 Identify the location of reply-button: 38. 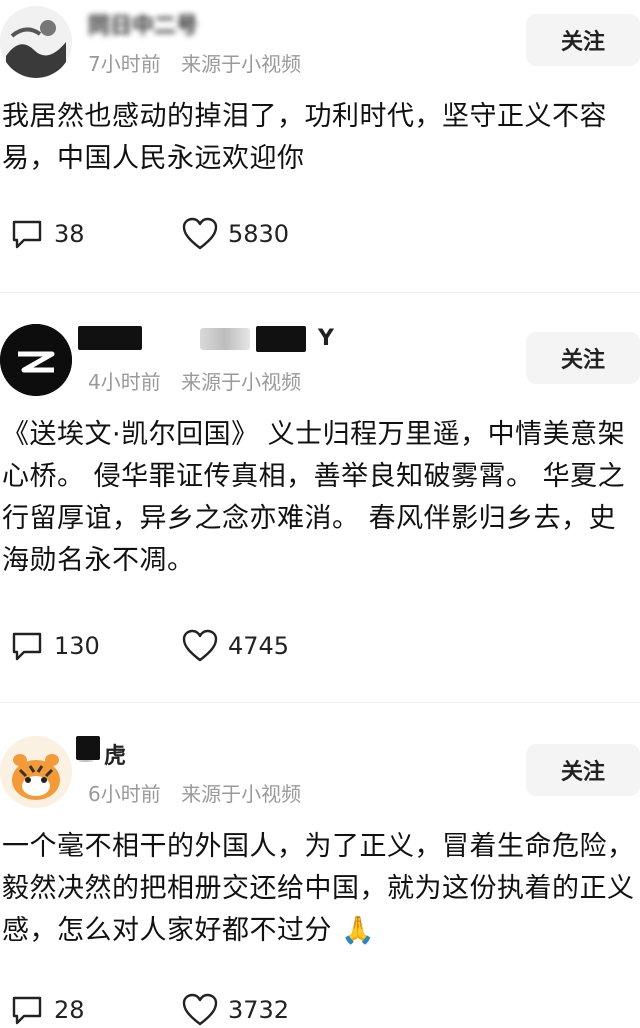
(47, 234).